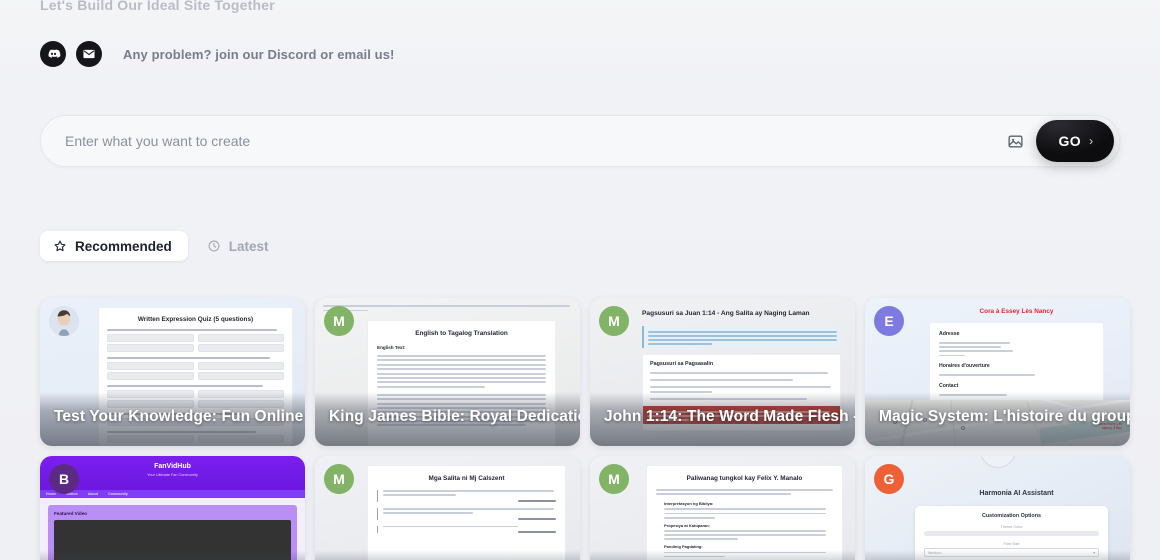 This screenshot has width=1160, height=560. What do you see at coordinates (172, 466) in the screenshot?
I see `site-title: FanVidHub` at bounding box center [172, 466].